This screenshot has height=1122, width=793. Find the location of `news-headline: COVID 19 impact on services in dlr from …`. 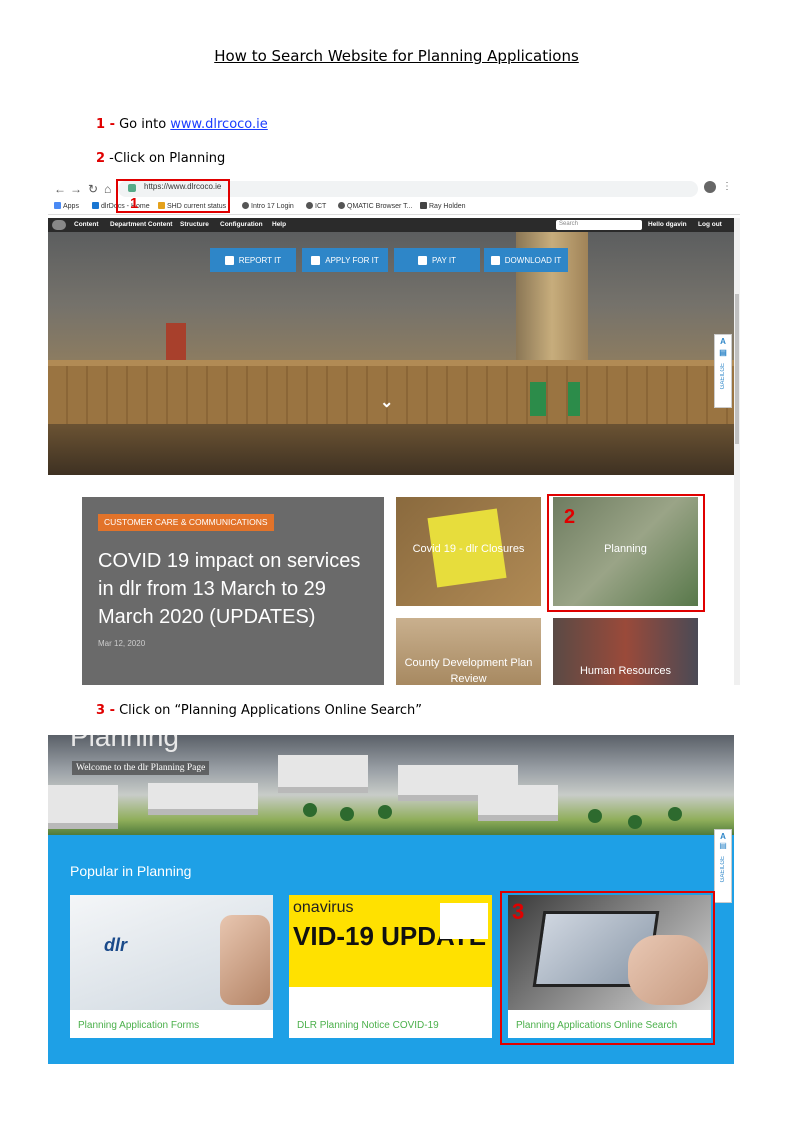

news-headline: COVID 19 impact on services in dlr from … is located at coordinates (235, 589).